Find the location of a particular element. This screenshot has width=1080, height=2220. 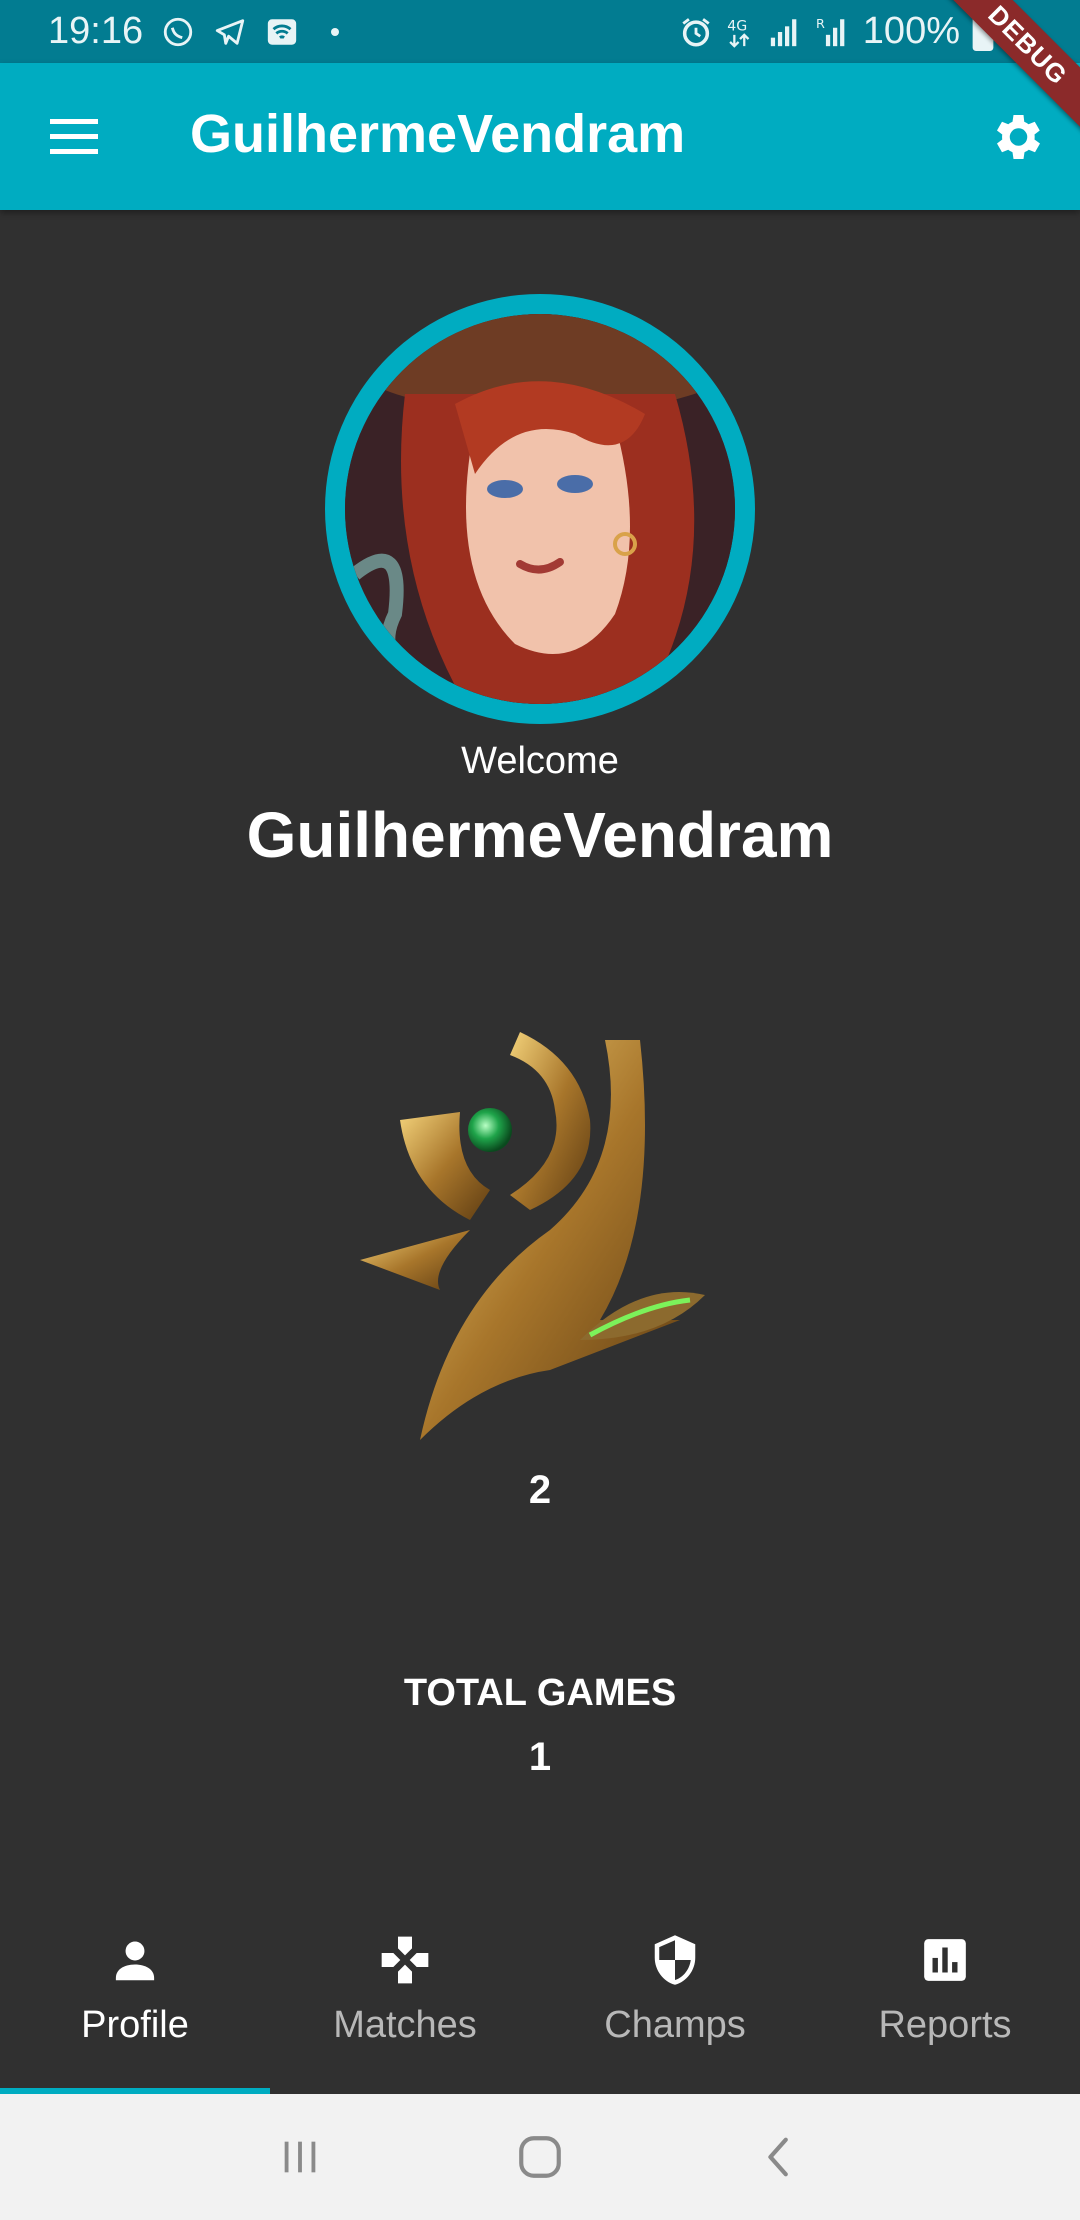

back-icon is located at coordinates (778, 2157).